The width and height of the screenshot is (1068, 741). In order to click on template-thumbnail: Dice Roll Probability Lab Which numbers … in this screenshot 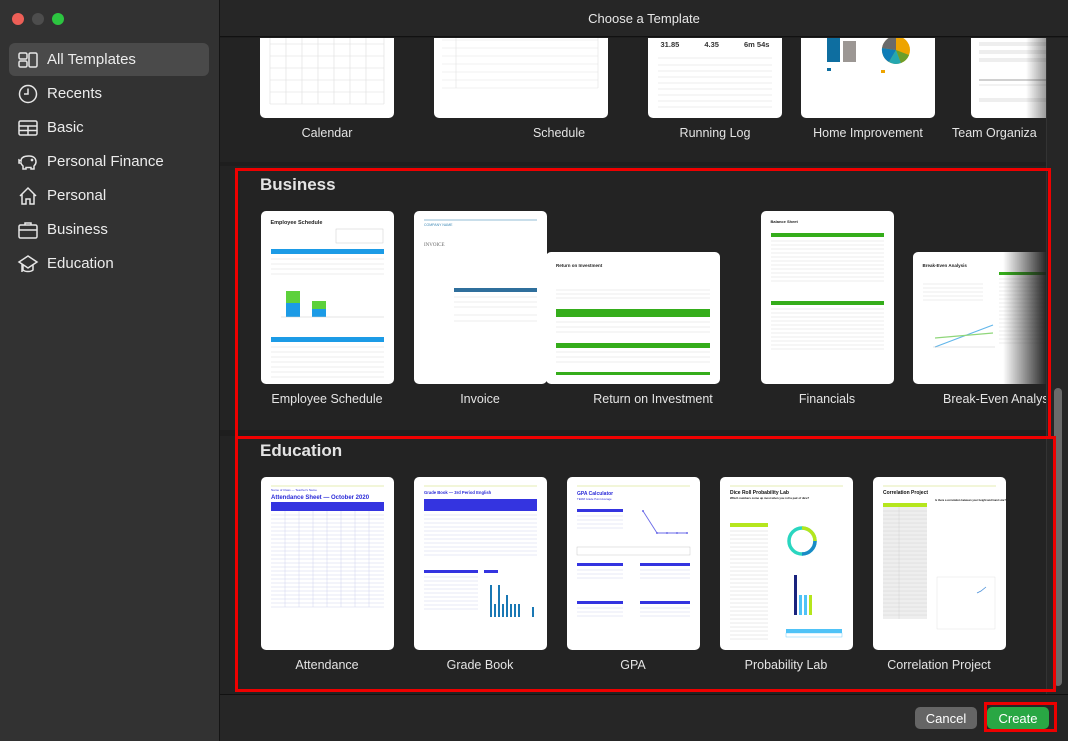, I will do `click(786, 563)`.